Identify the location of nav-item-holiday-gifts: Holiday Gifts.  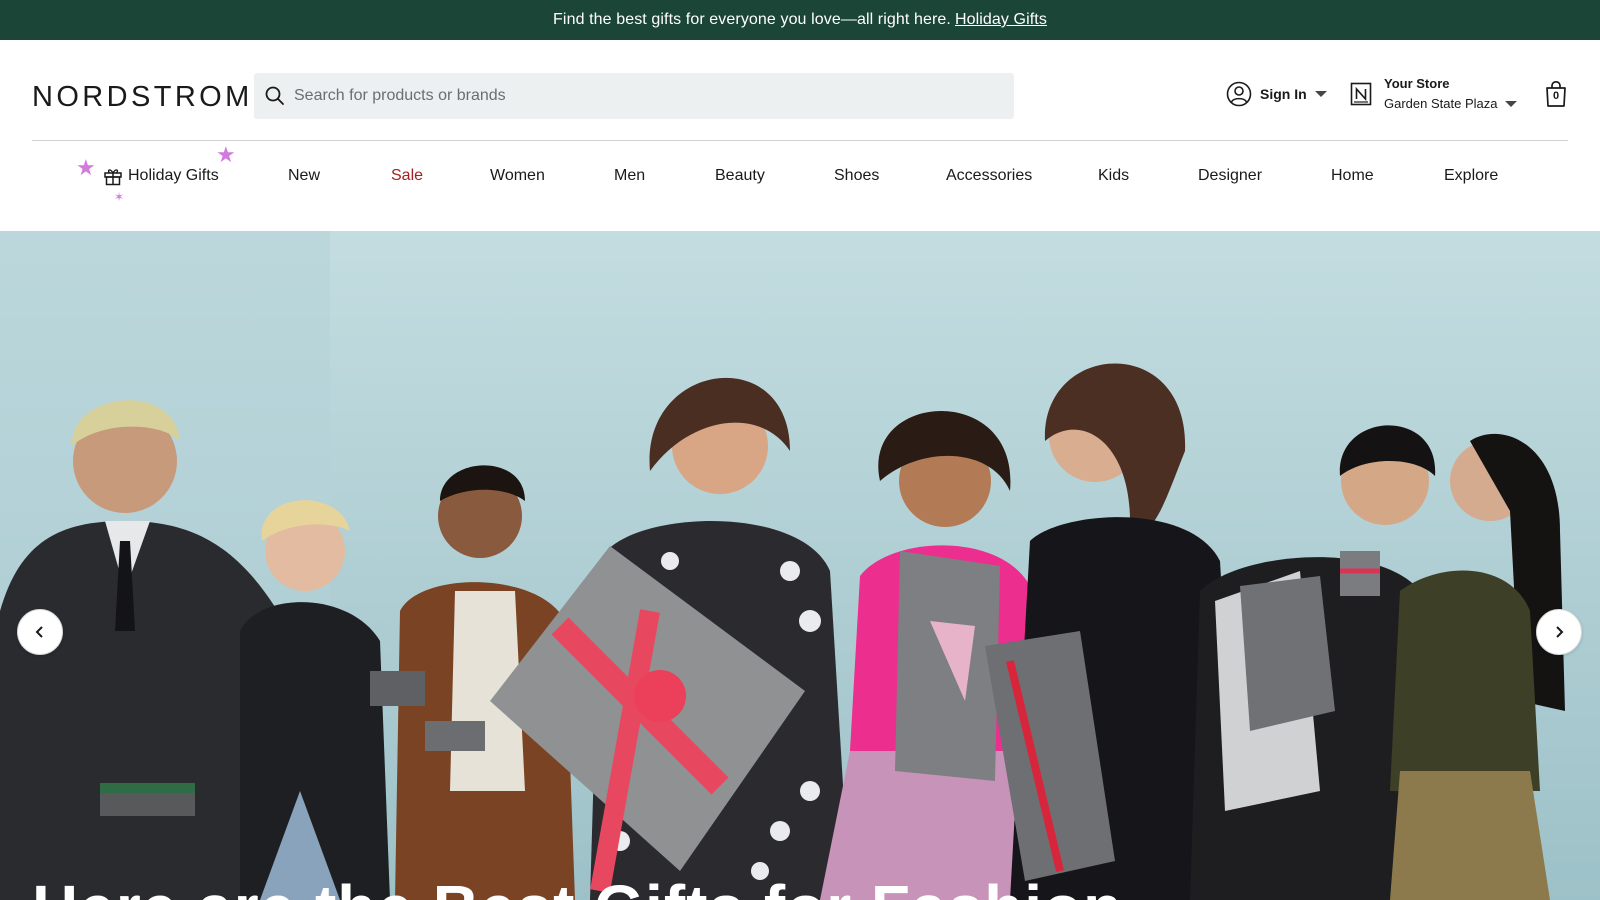
(161, 176).